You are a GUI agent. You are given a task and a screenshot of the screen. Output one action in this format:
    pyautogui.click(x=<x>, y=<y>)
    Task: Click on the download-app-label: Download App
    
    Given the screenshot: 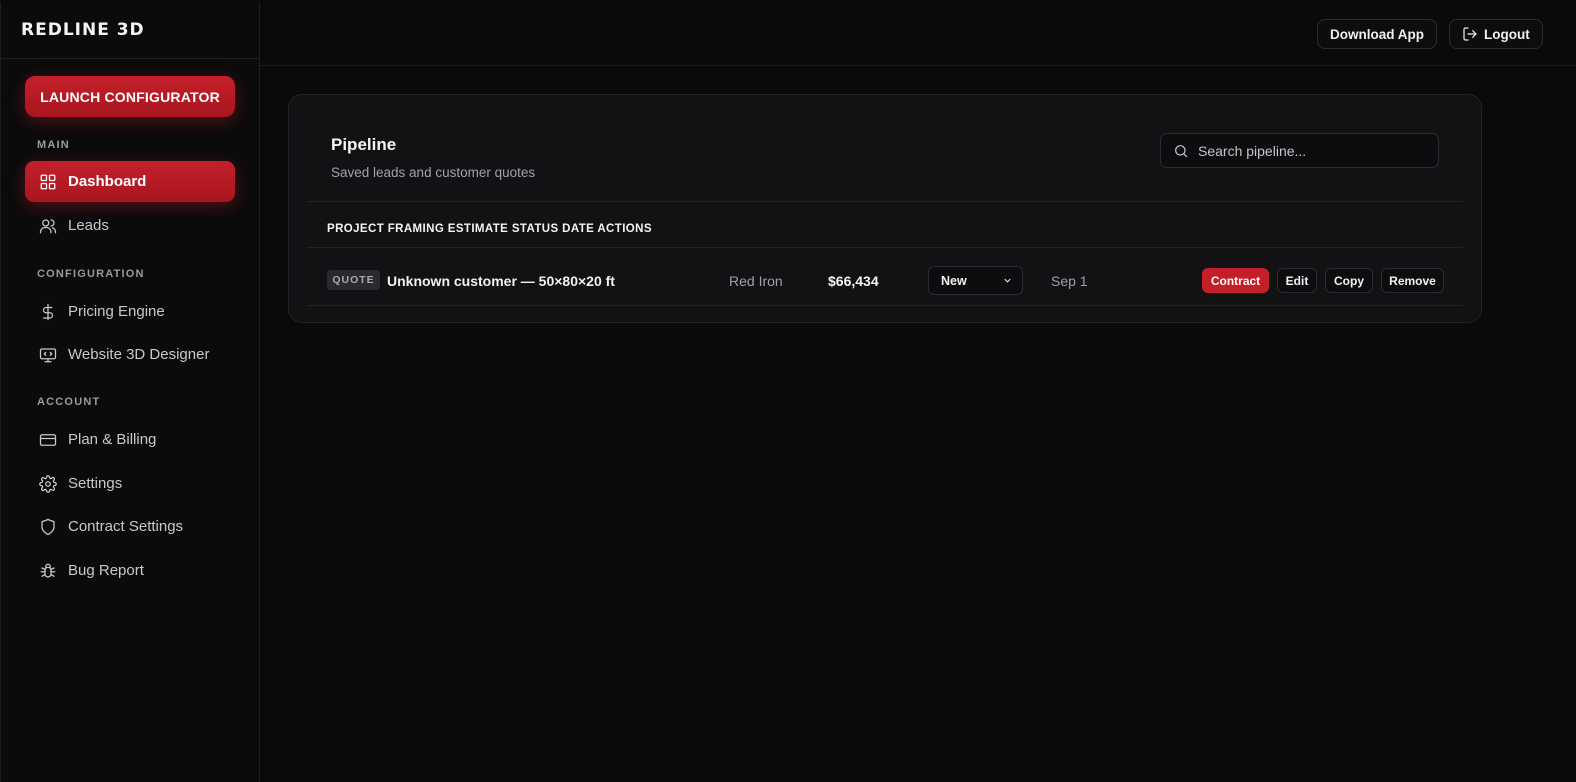 What is the action you would take?
    pyautogui.click(x=1377, y=34)
    